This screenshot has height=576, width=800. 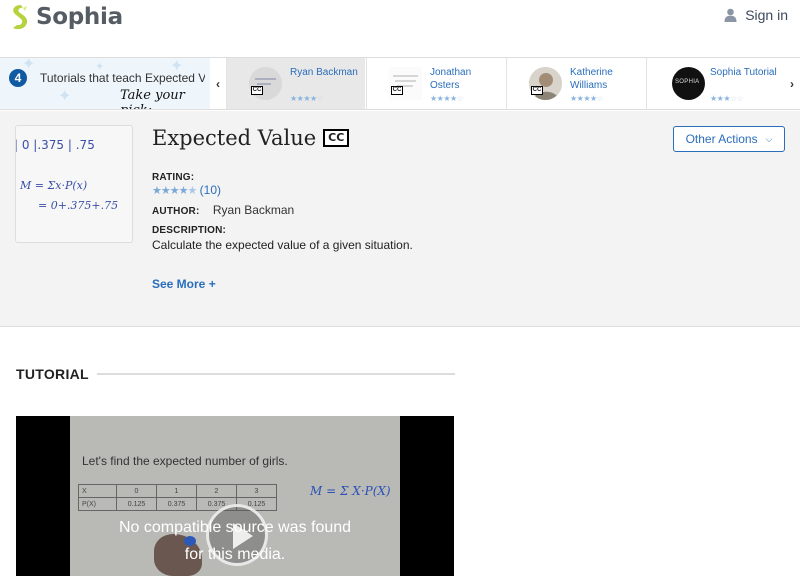 I want to click on video-formula: M = Σ X·P(X), so click(x=350, y=491).